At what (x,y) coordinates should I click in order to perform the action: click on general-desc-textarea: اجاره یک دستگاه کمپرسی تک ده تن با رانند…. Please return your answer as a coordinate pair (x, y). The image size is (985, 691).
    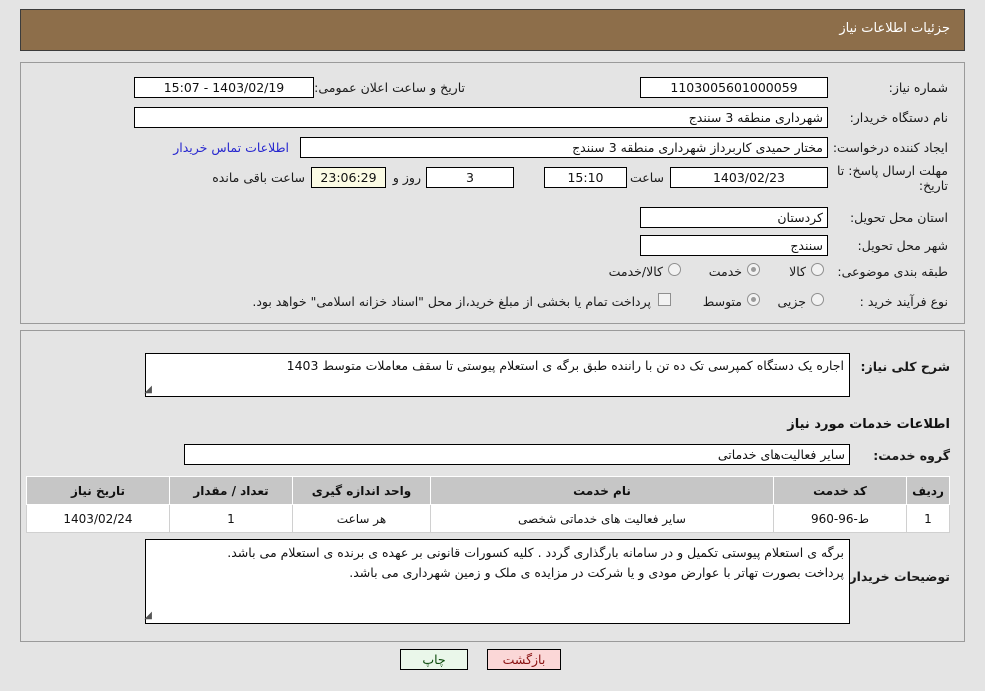
    Looking at the image, I should click on (497, 375).